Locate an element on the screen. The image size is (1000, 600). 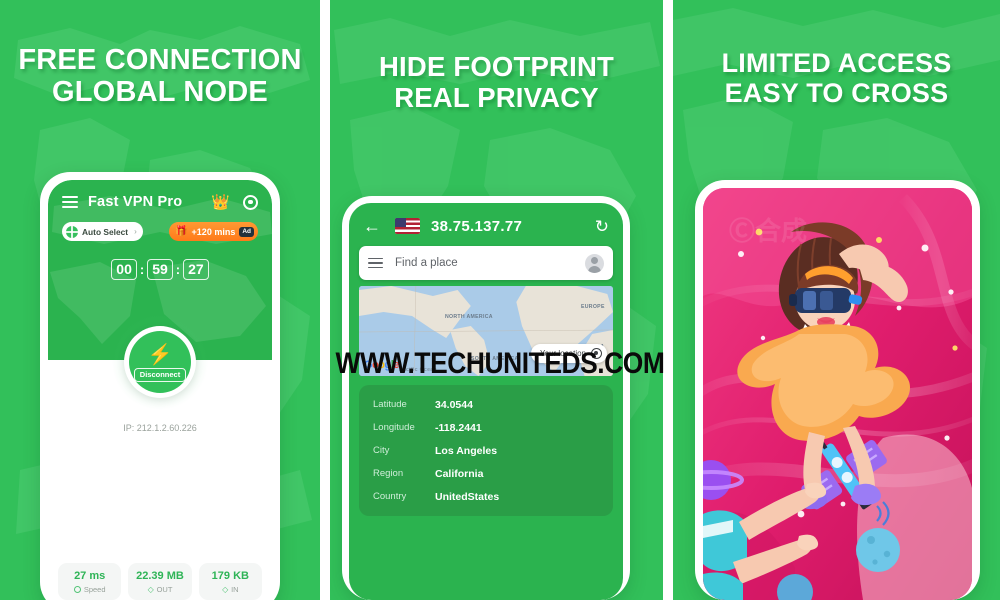
gift-icon: 🎁 is located at coordinates (181, 231).